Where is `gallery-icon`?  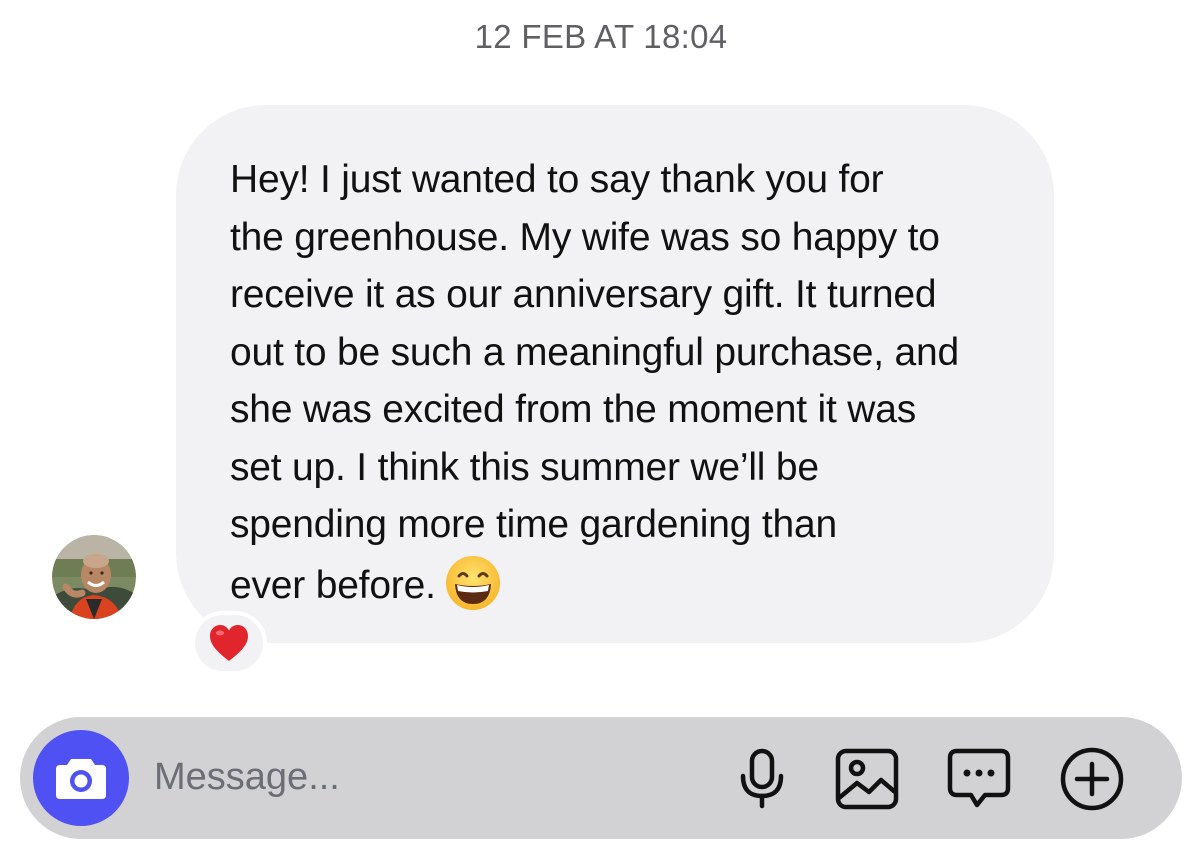
gallery-icon is located at coordinates (867, 779).